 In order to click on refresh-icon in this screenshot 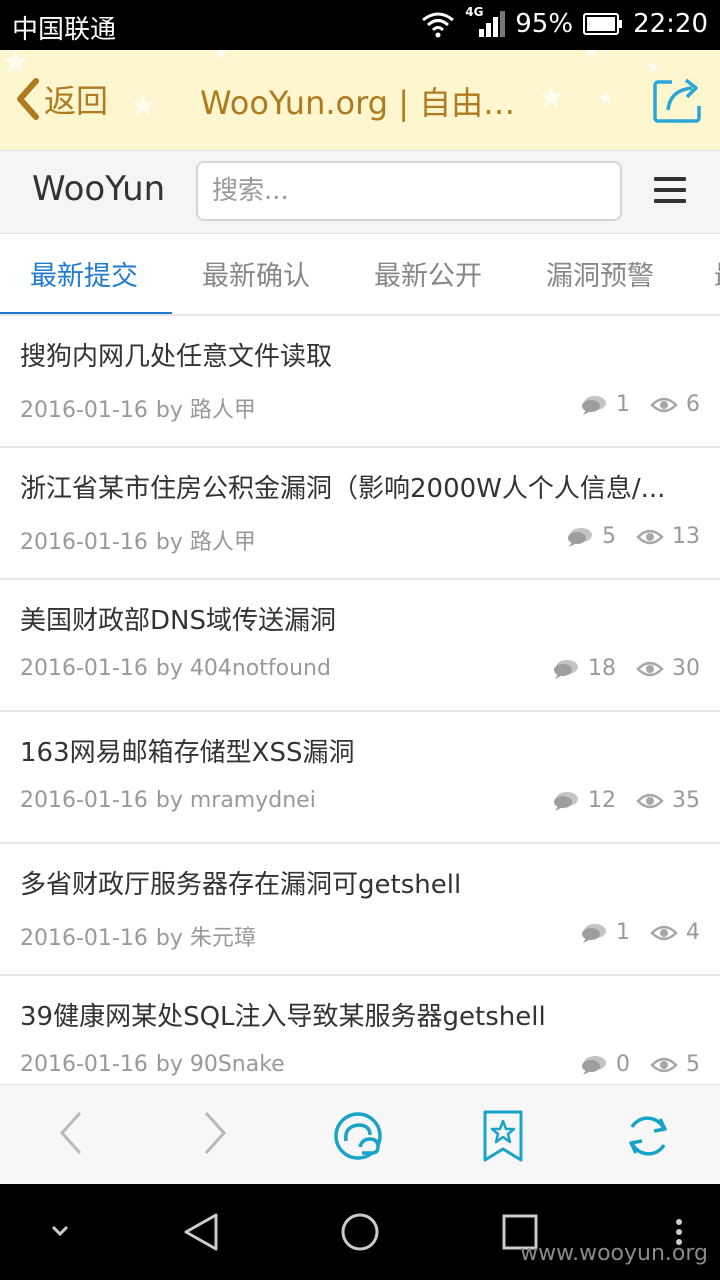, I will do `click(648, 1136)`.